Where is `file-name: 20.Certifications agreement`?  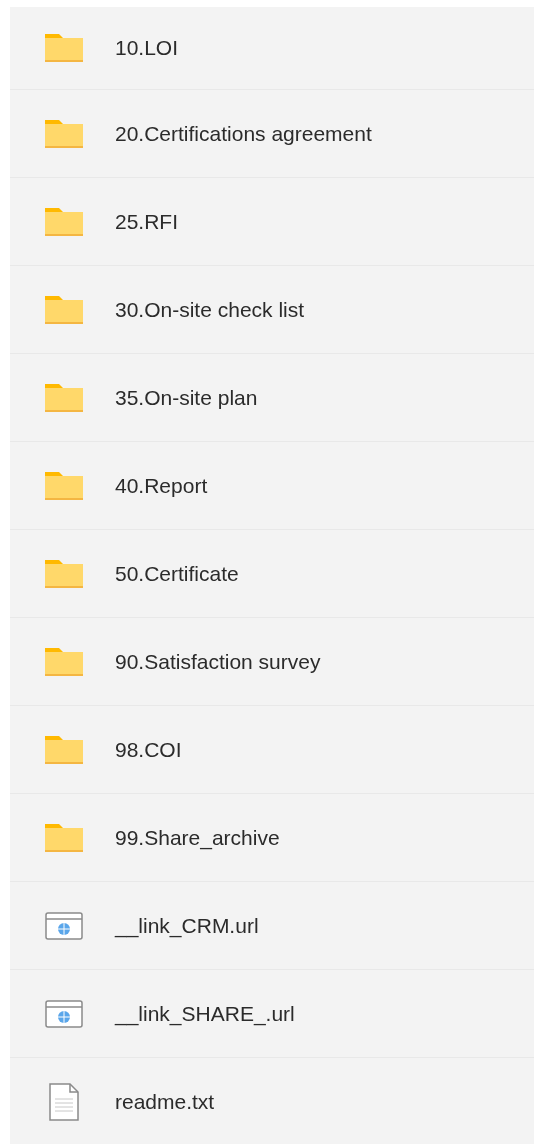 file-name: 20.Certifications agreement is located at coordinates (243, 133).